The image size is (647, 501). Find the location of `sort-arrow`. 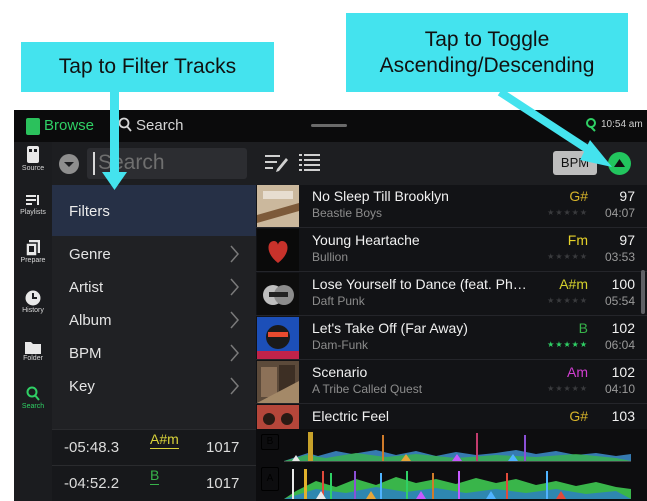

sort-arrow is located at coordinates (554, 127).